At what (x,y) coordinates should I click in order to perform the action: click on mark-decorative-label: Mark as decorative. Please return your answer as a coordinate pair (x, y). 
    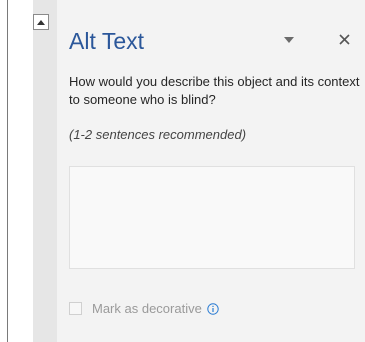
    Looking at the image, I should click on (147, 308).